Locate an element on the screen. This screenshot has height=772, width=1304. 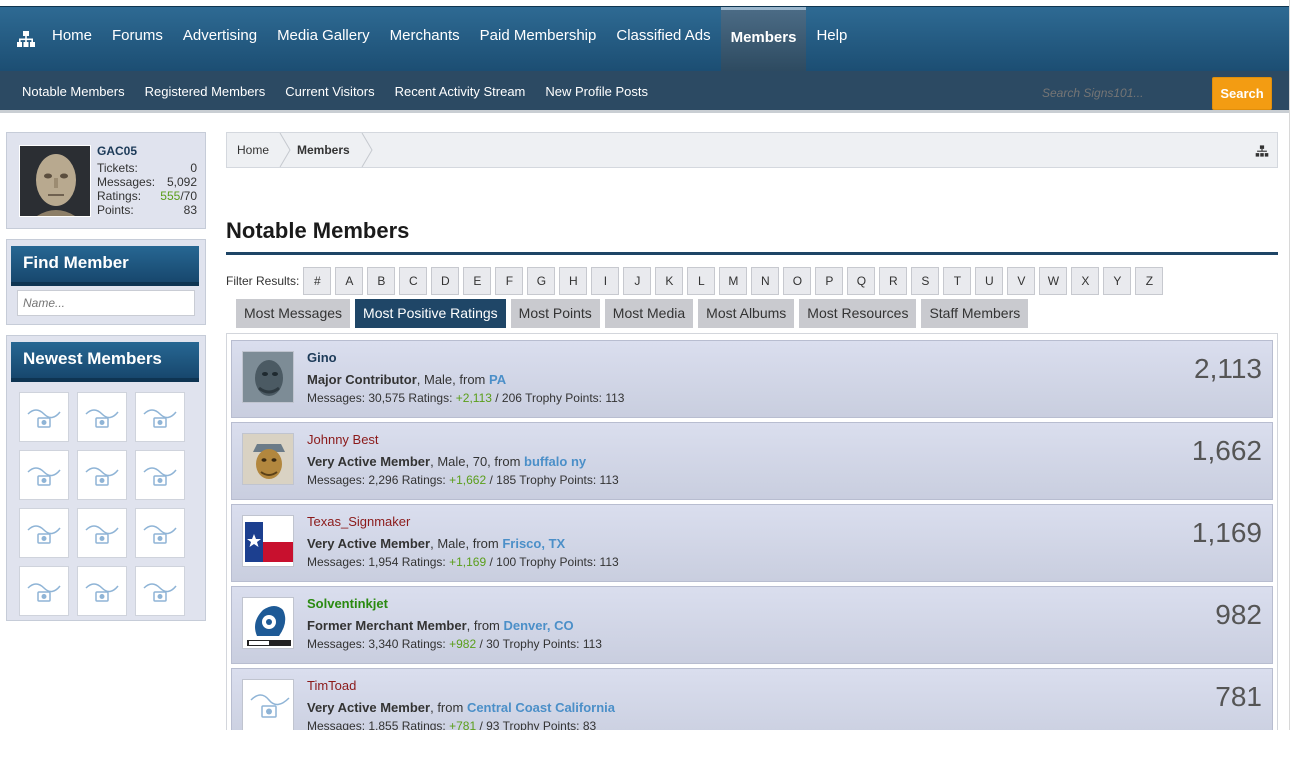
member-name: TimToad is located at coordinates (331, 685).